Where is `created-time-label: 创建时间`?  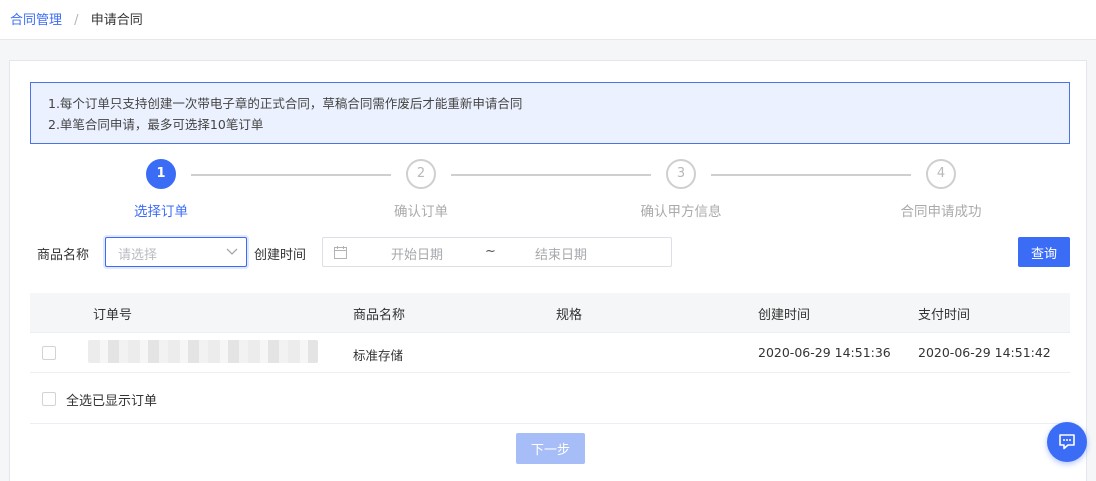 created-time-label: 创建时间 is located at coordinates (280, 255).